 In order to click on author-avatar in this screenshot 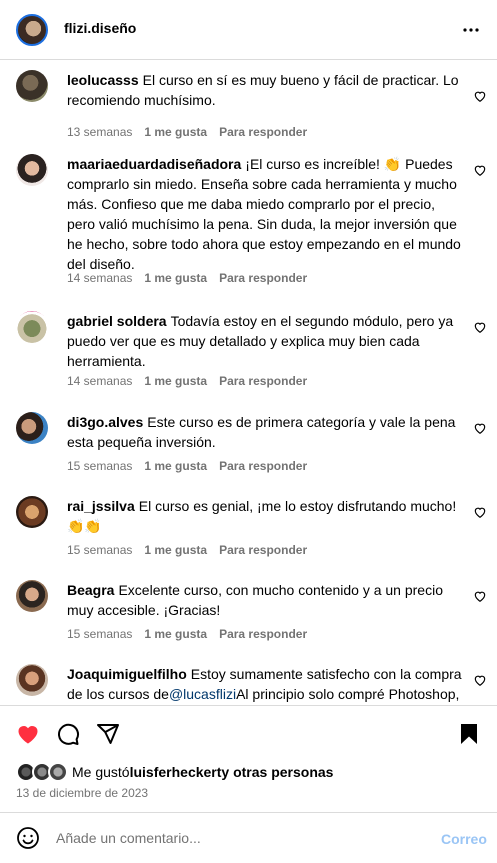, I will do `click(32, 30)`.